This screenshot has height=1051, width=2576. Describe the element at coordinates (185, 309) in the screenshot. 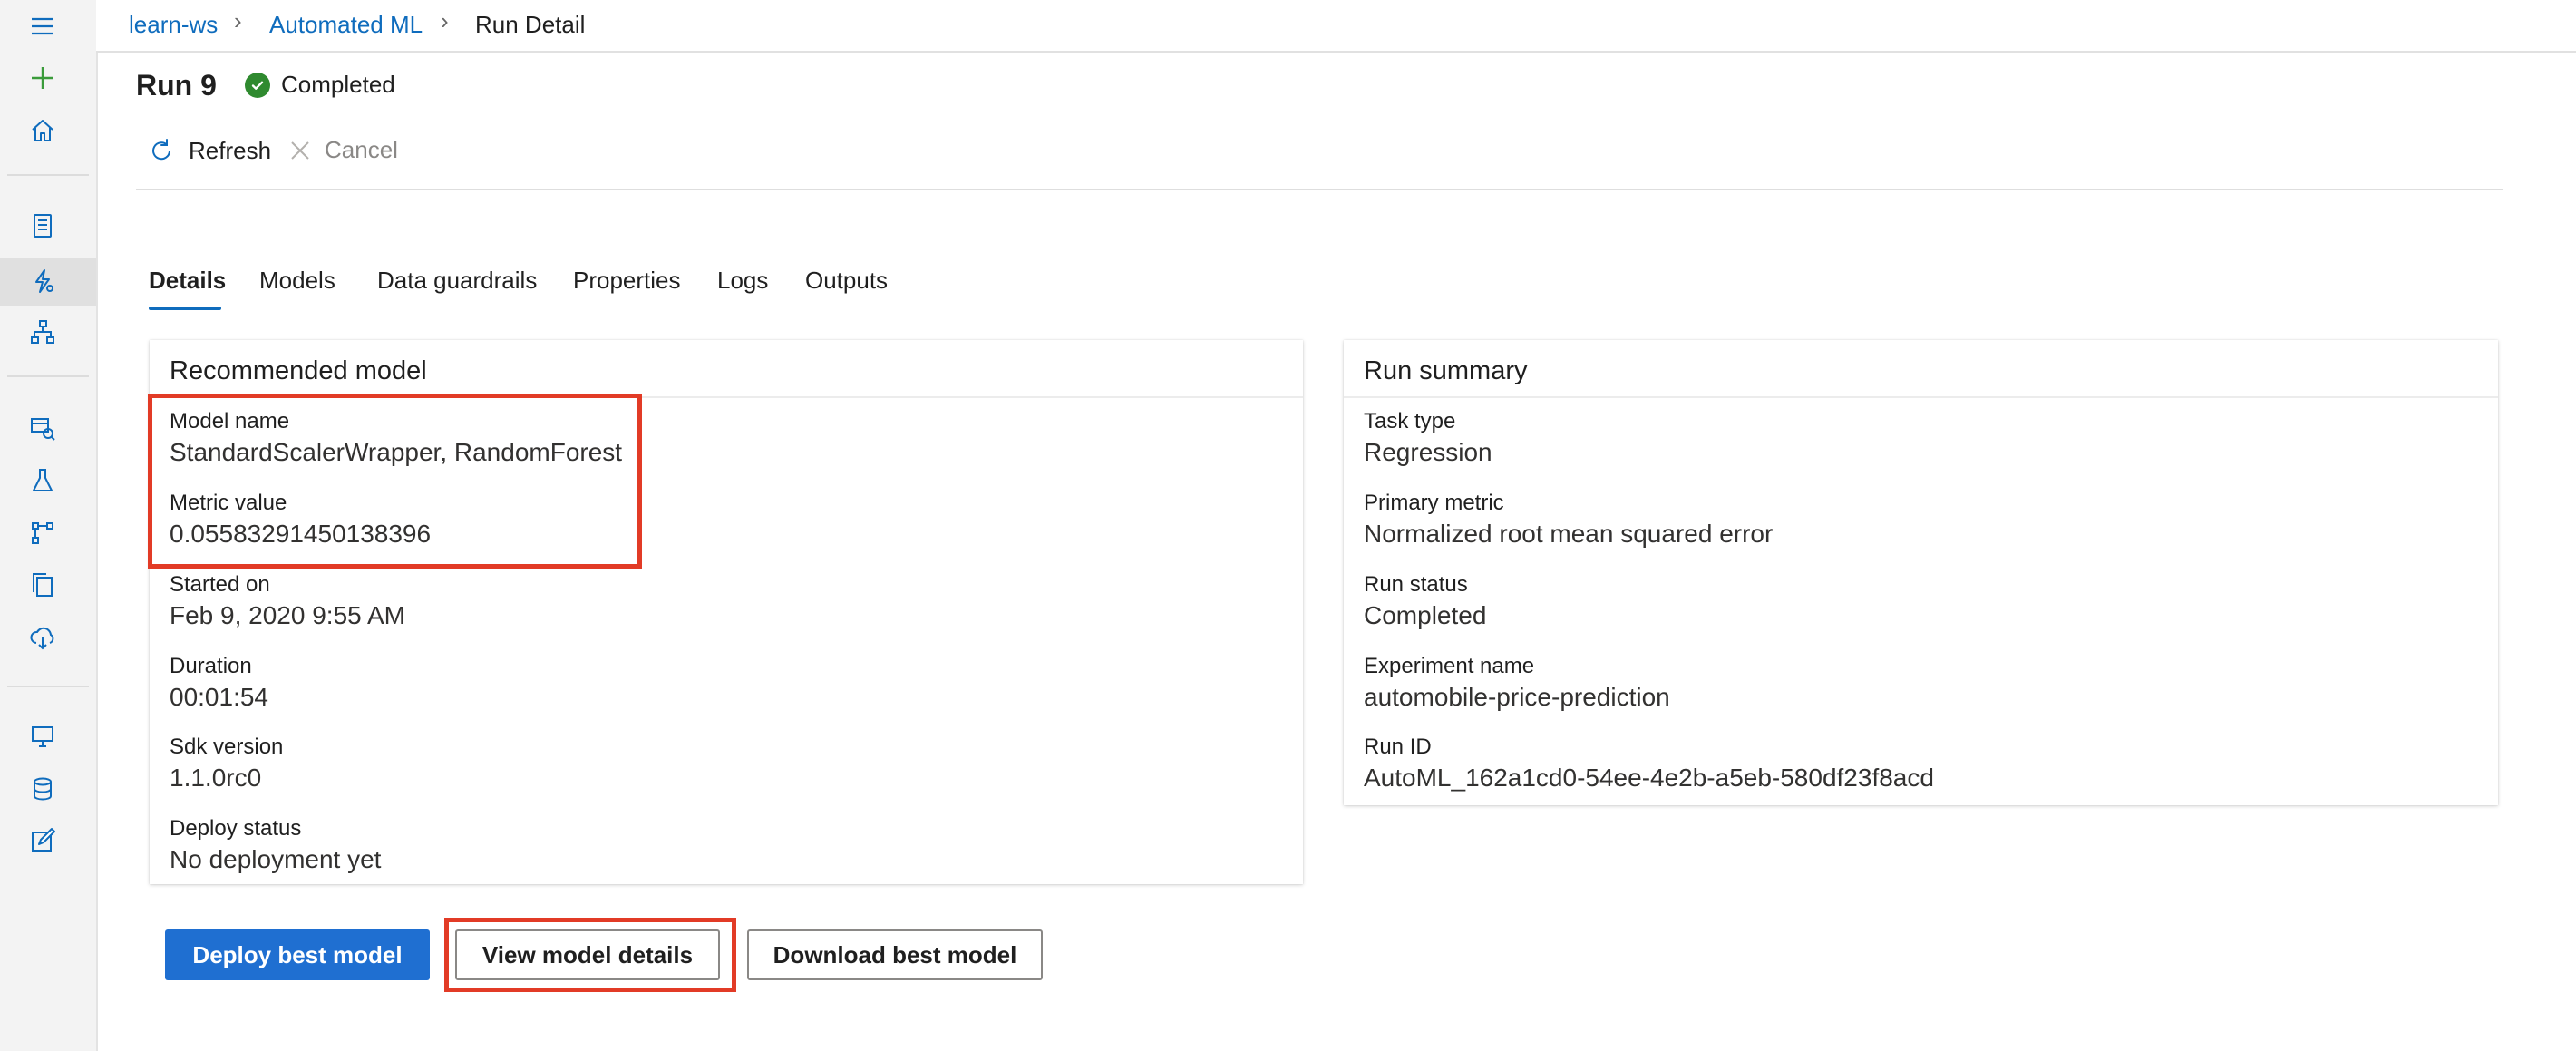

I see `active-tab-indicator` at that location.